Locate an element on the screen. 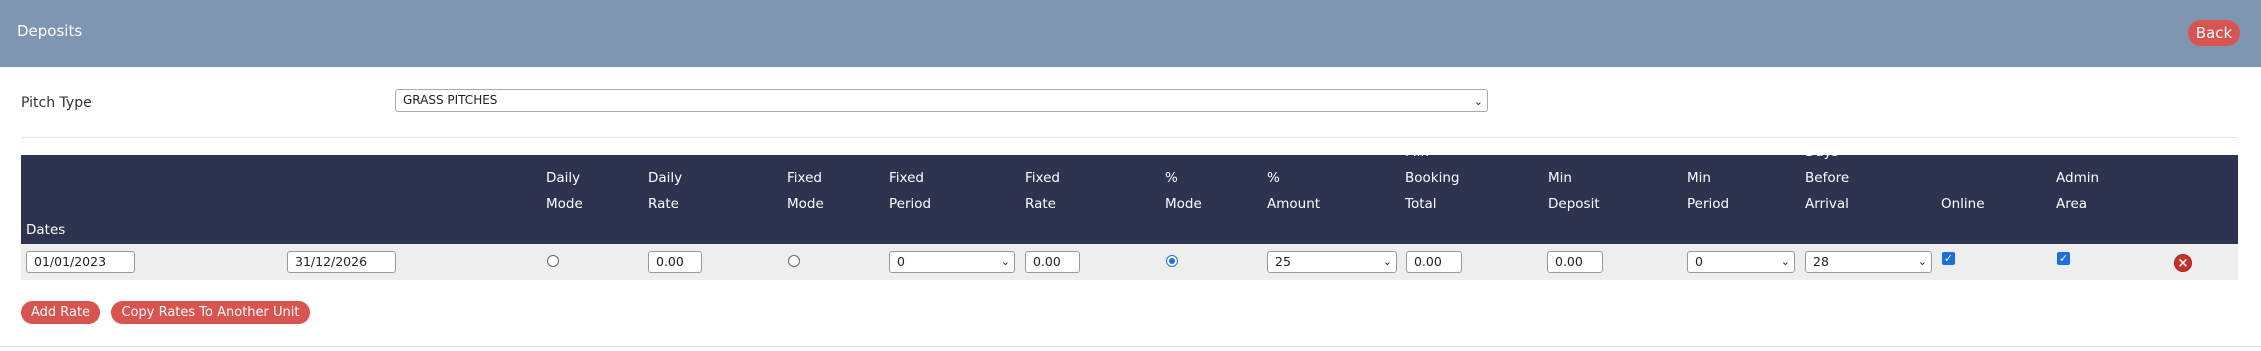  daily-rate-input: 0.00 is located at coordinates (675, 262).